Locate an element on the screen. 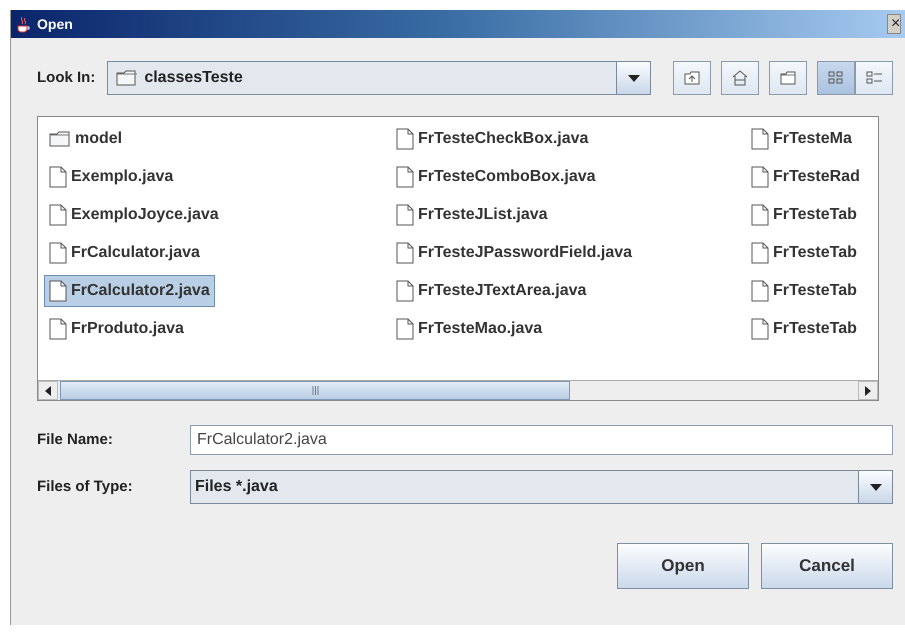  file-item: FrCalculator.java is located at coordinates (124, 253).